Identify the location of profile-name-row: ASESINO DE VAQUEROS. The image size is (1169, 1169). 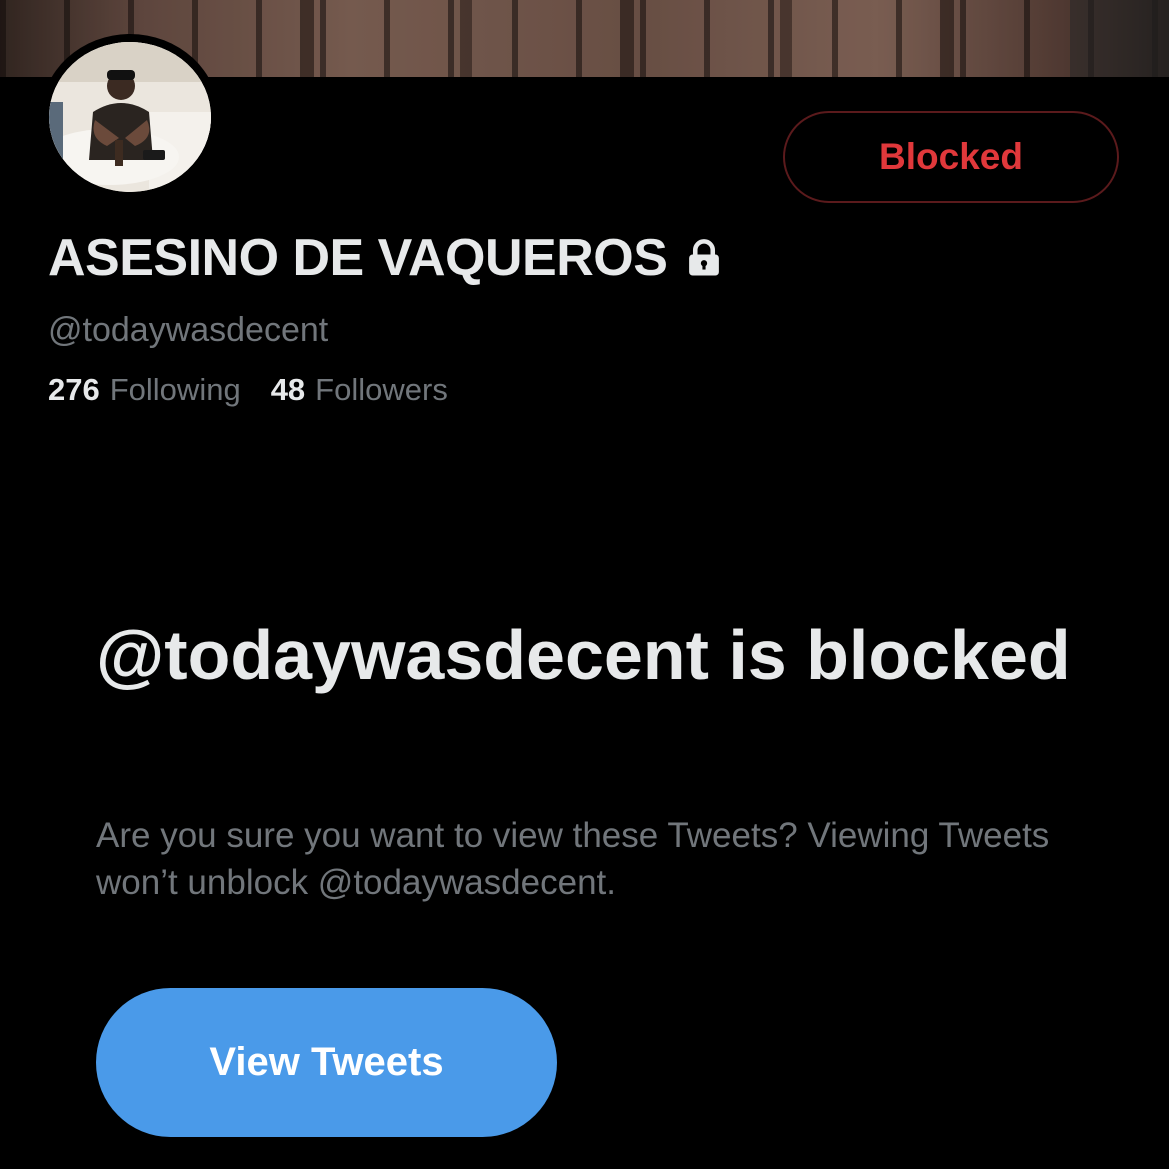
(386, 258).